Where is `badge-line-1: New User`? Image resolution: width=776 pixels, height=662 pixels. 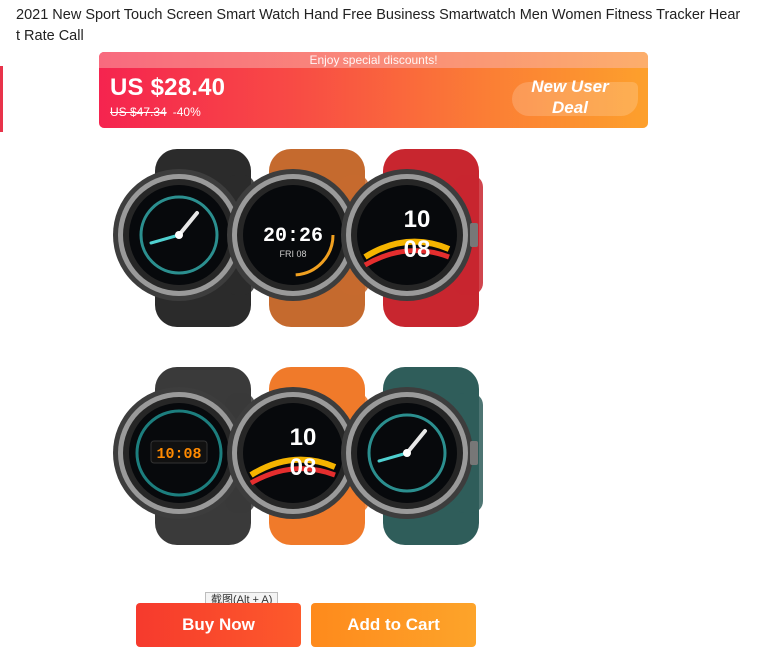
badge-line-1: New User is located at coordinates (570, 86).